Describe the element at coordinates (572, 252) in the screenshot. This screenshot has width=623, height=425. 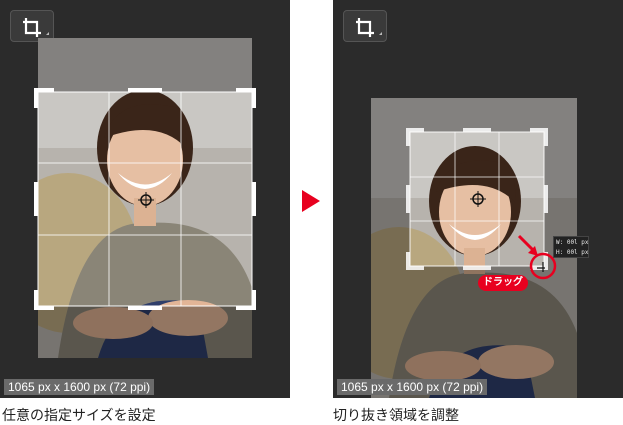
I see `height-readout: H: 00l px` at that location.